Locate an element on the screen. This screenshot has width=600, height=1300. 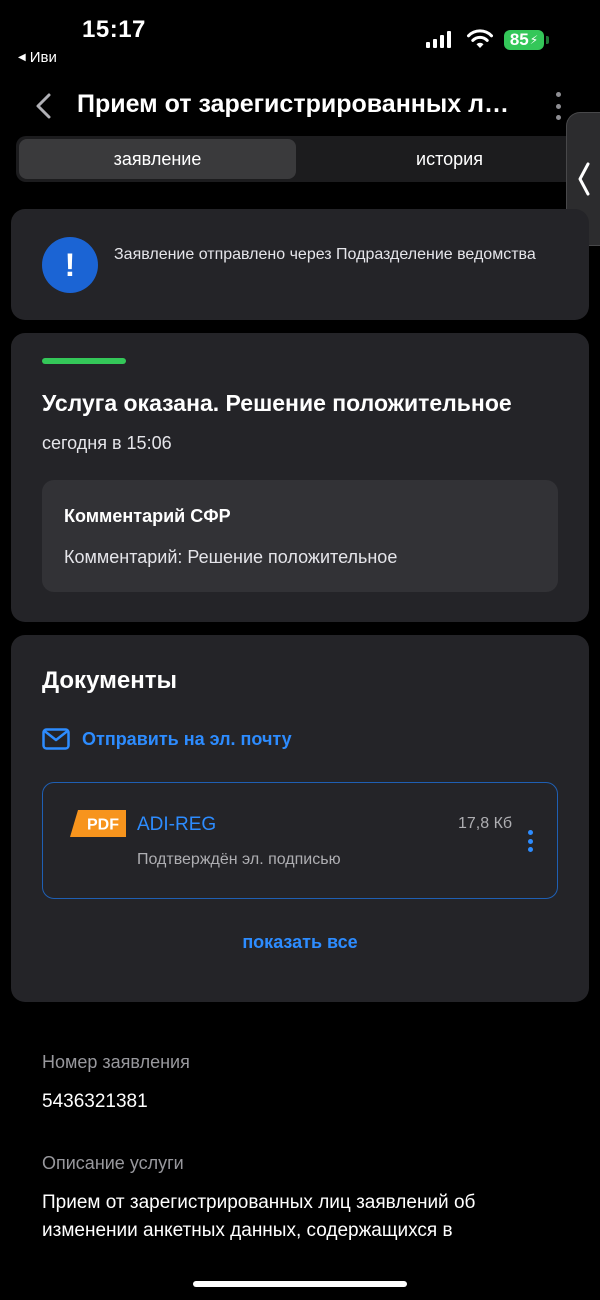
tab-switcher: заявление история is located at coordinates (303, 159).